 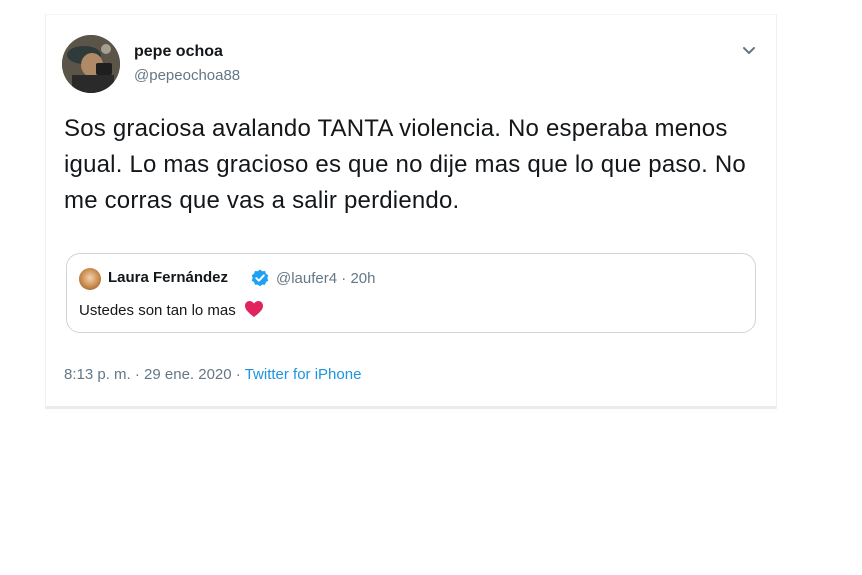 I want to click on quoted-author-handle: @laufer4, so click(x=306, y=278).